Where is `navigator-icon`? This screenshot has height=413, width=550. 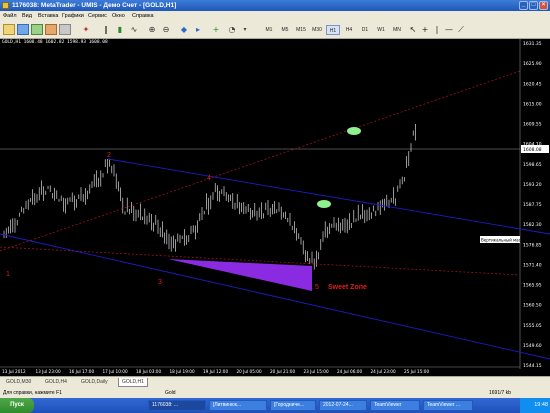
navigator-icon is located at coordinates (51, 29).